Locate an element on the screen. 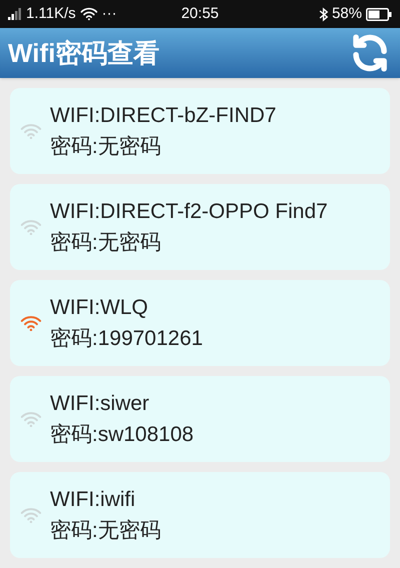 Image resolution: width=400 pixels, height=568 pixels. wifi-card: WIFI:iwifi 密码:无密码 is located at coordinates (200, 515).